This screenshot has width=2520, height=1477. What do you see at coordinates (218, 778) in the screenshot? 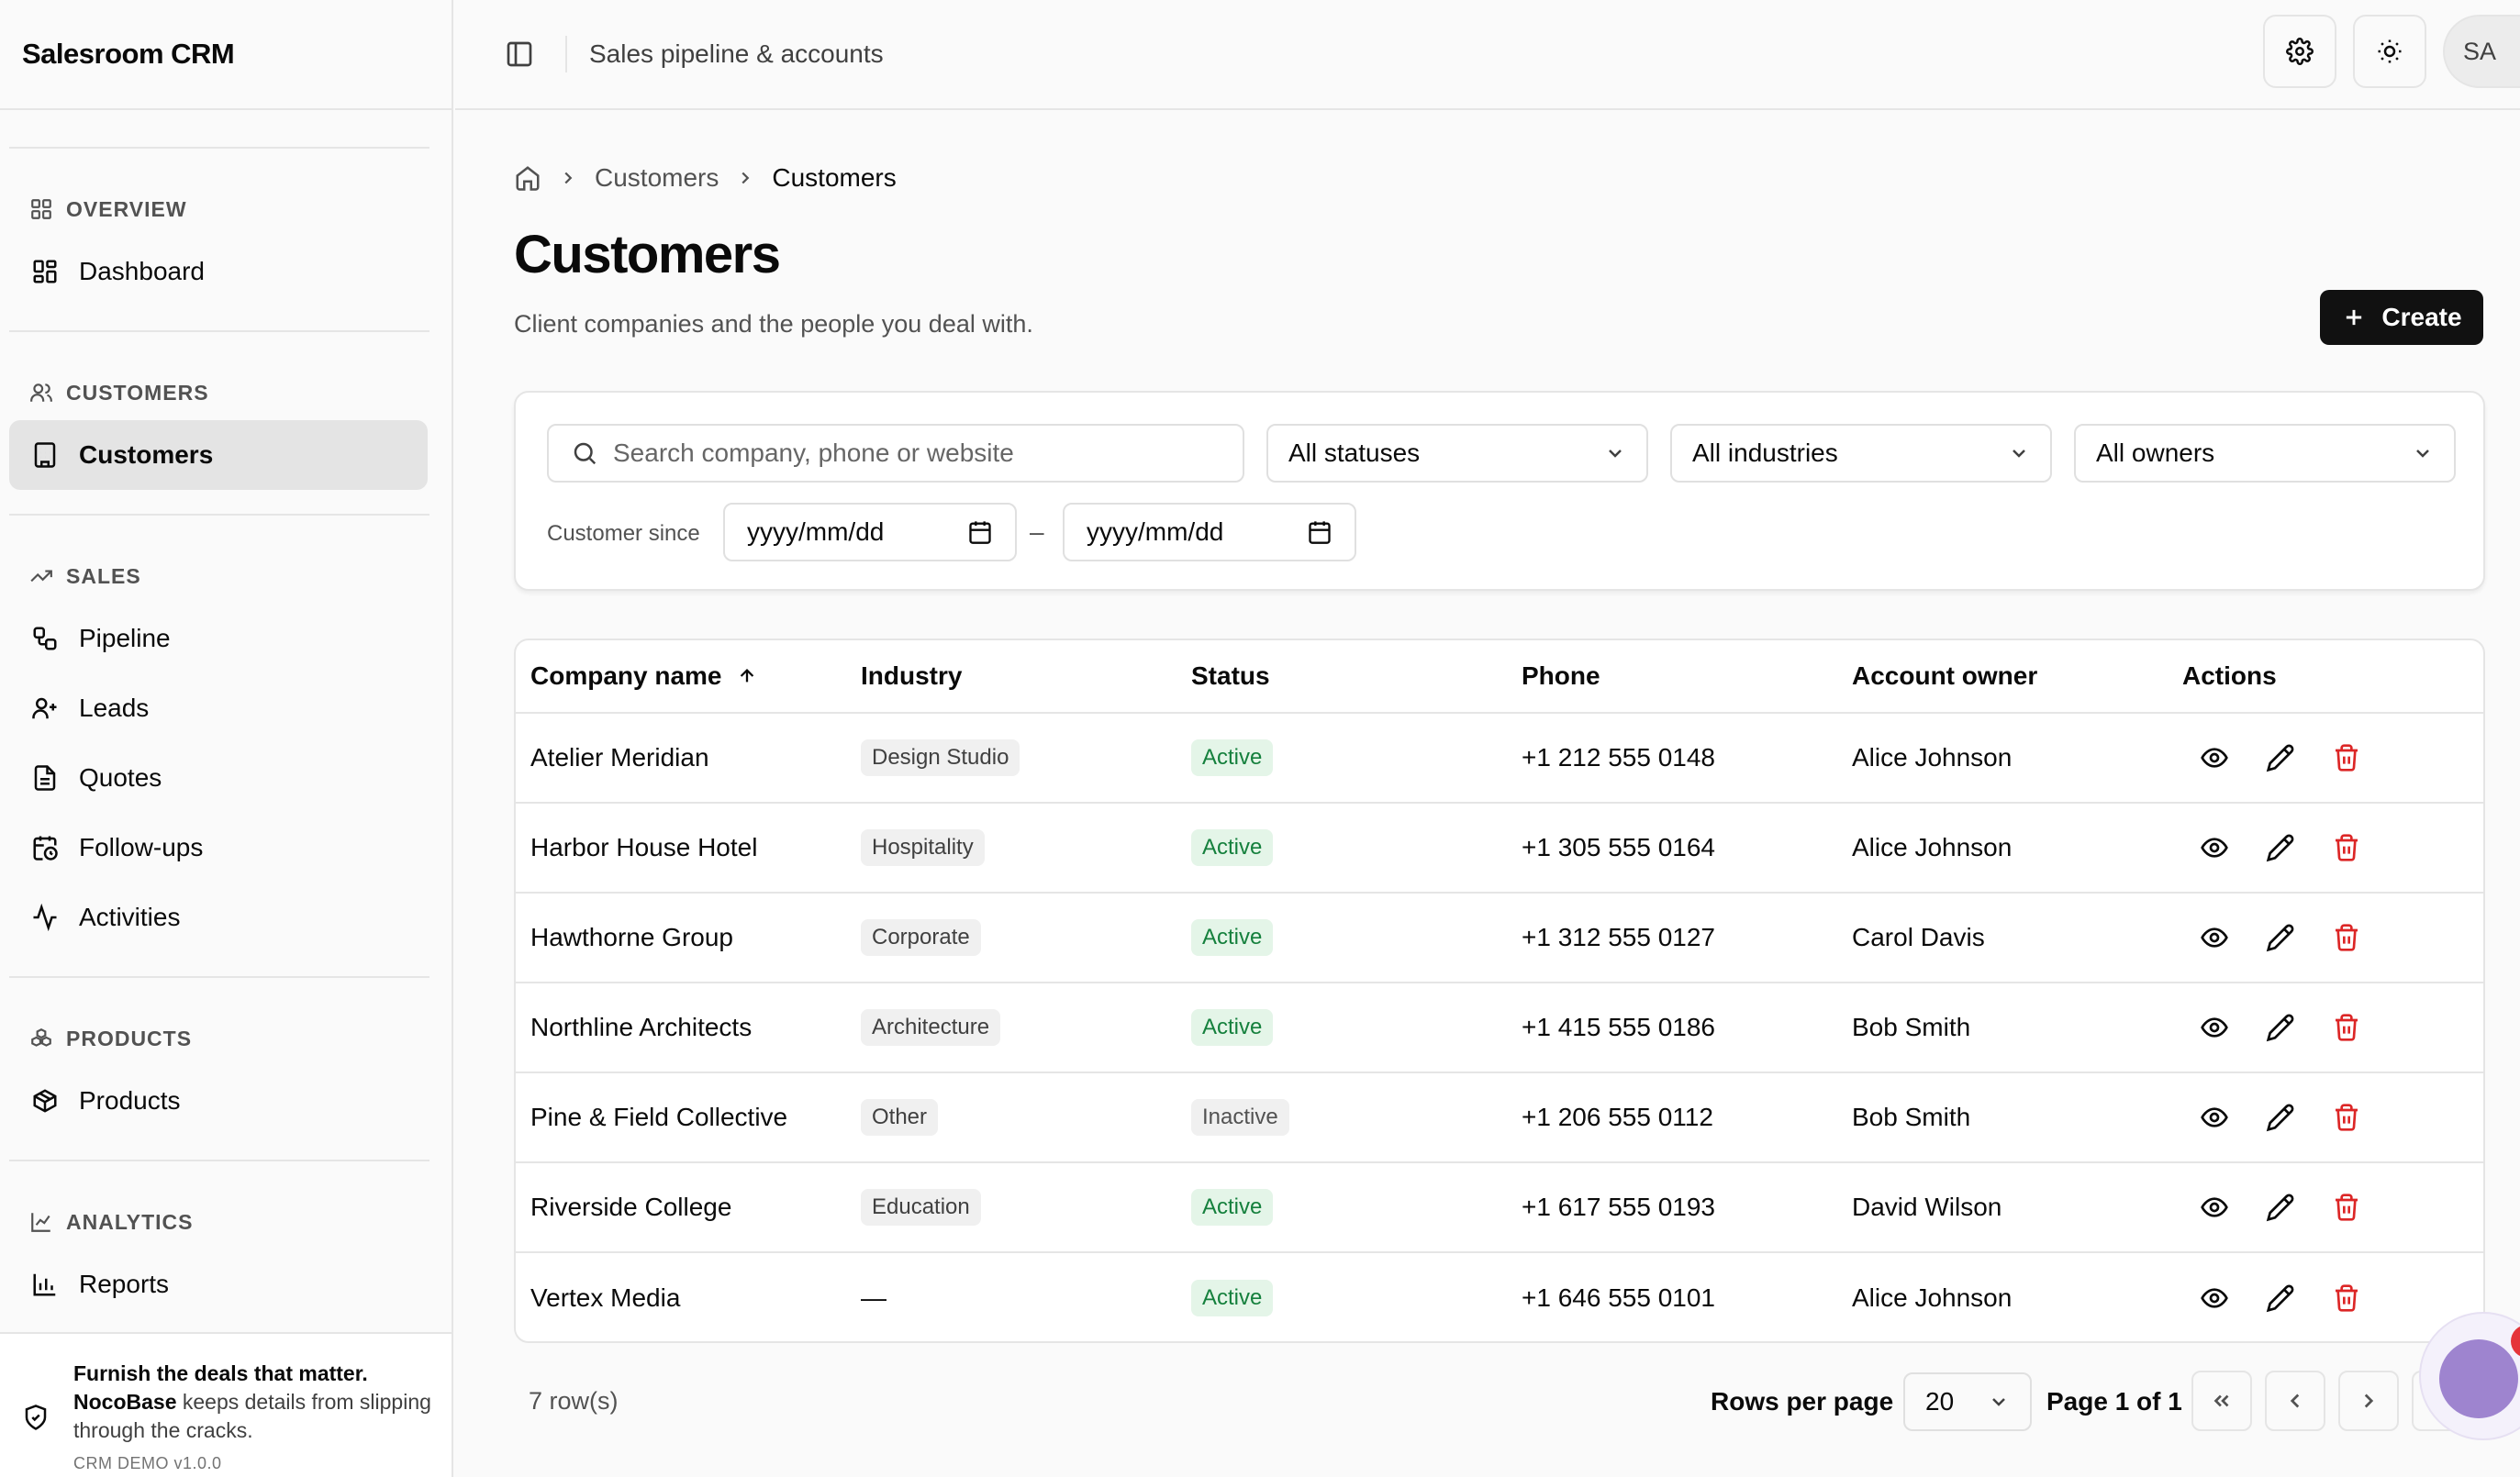
I see `sidebar-item-quotes: Quotes` at bounding box center [218, 778].